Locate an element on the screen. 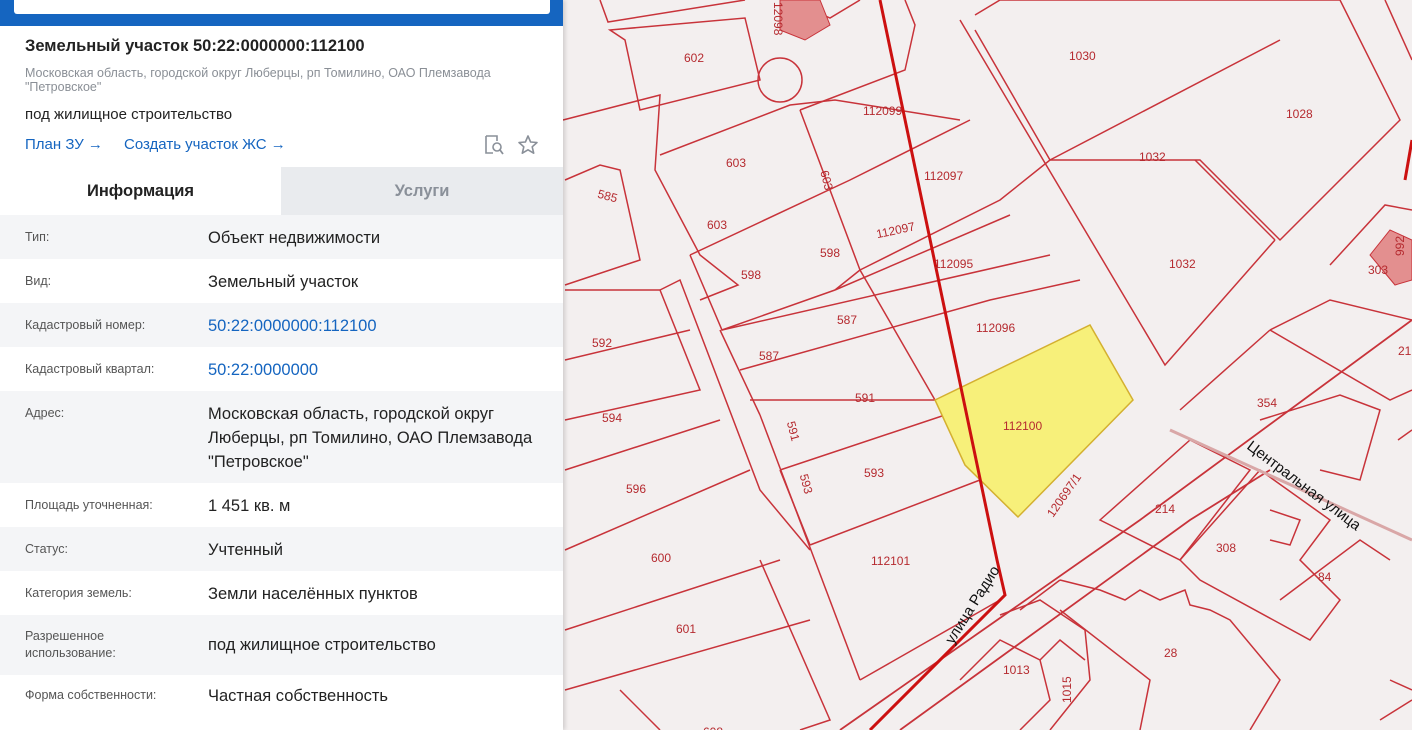 This screenshot has height=730, width=1412. parcel-title: Земельный участок 50:22:0000000:112100 is located at coordinates (195, 46).